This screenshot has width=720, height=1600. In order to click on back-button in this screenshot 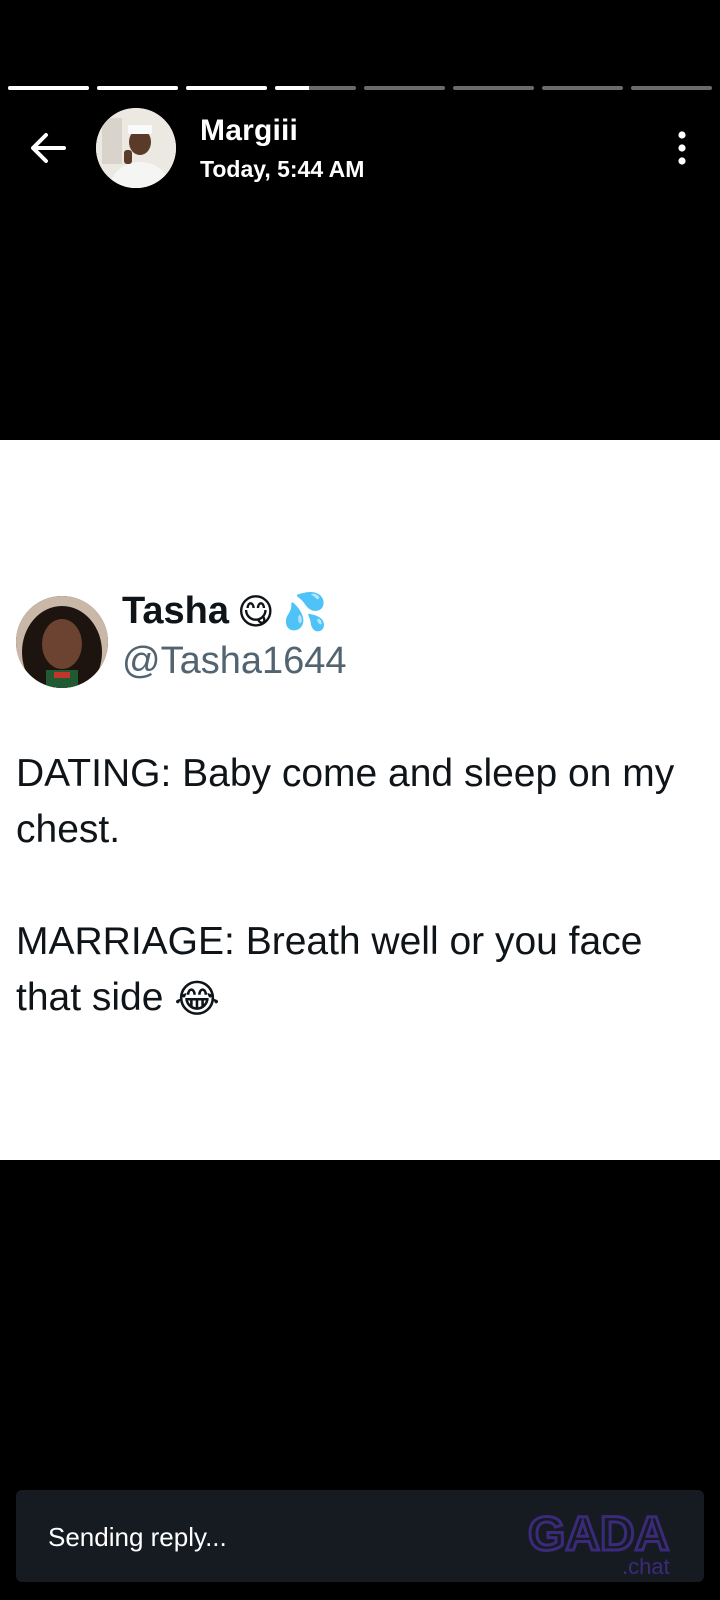, I will do `click(48, 148)`.